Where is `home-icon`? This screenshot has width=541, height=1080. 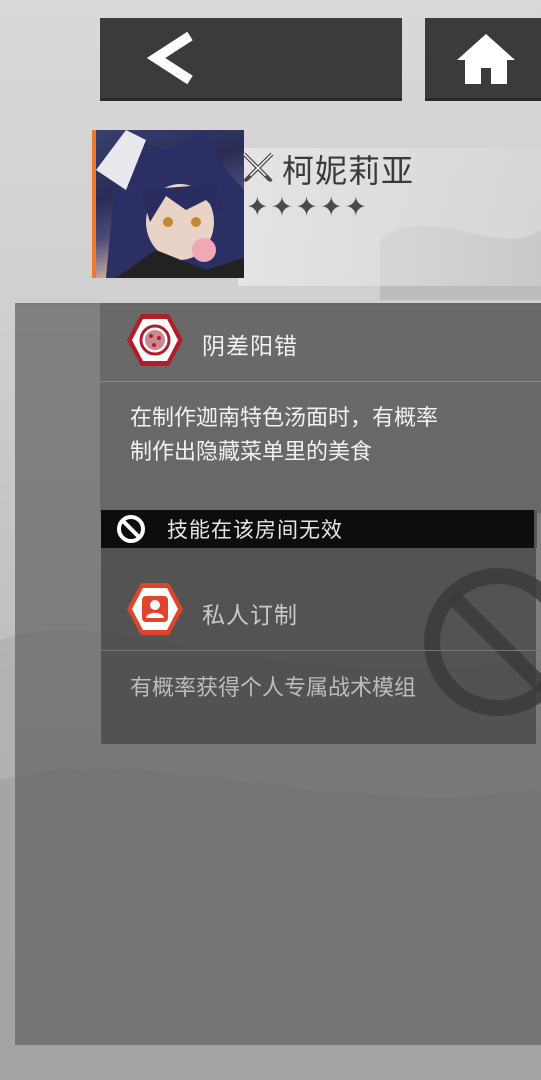 home-icon is located at coordinates (486, 59).